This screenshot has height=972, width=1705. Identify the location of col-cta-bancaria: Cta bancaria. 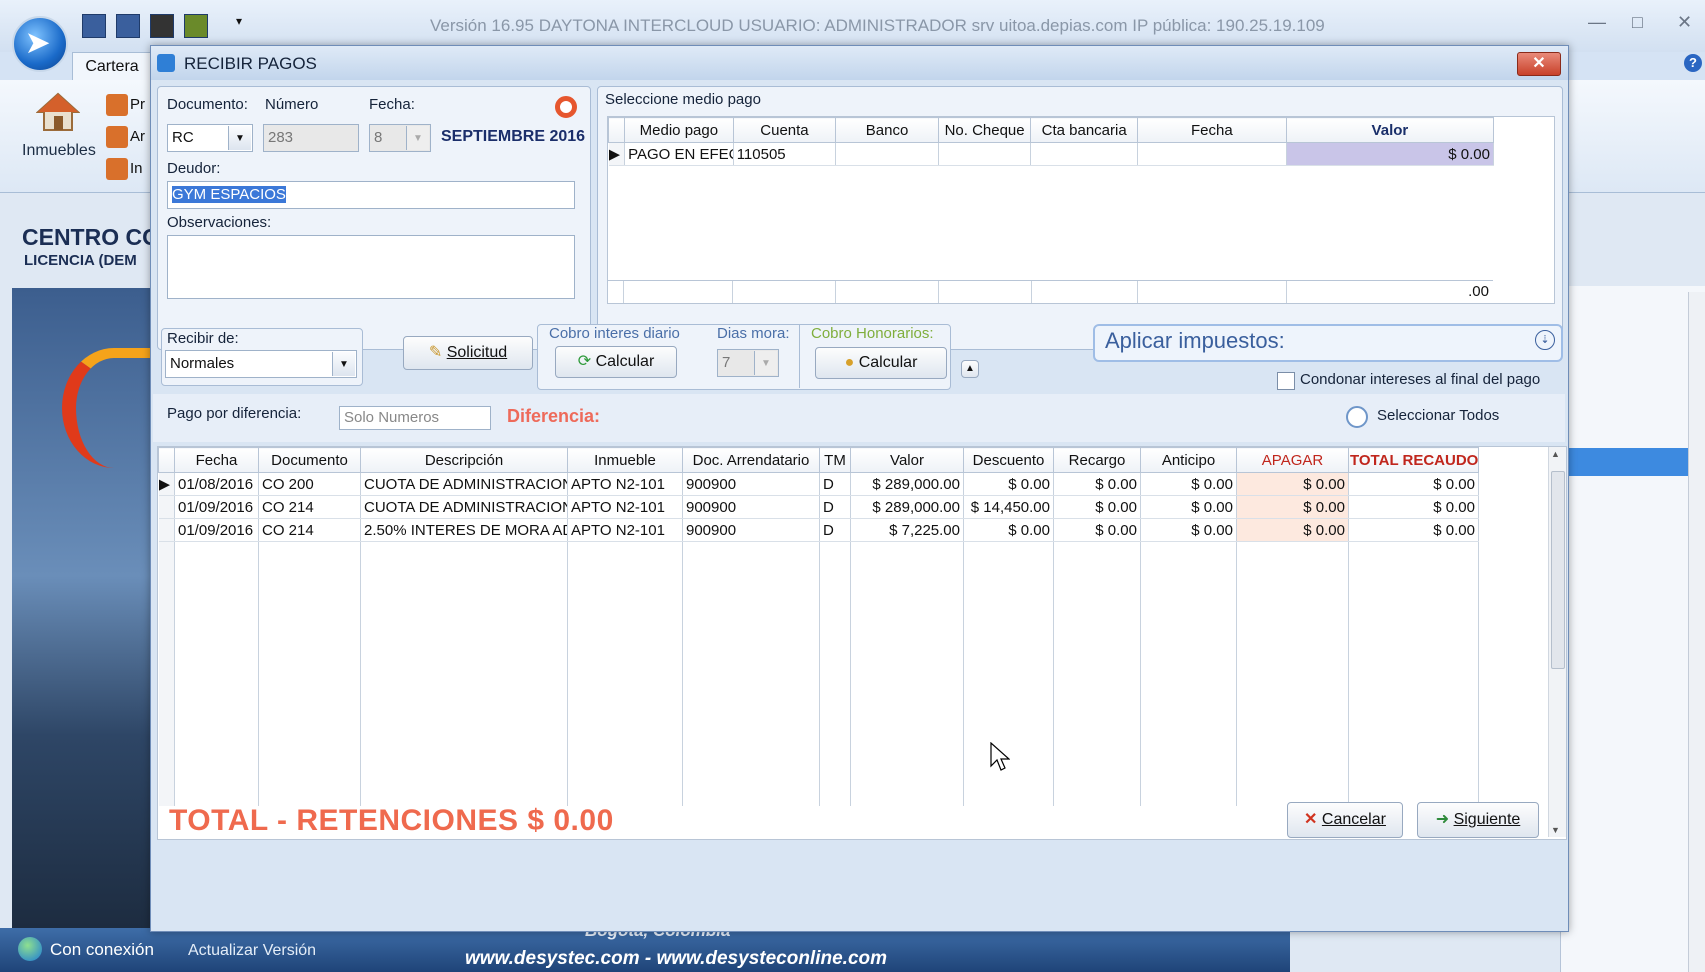
(1084, 130).